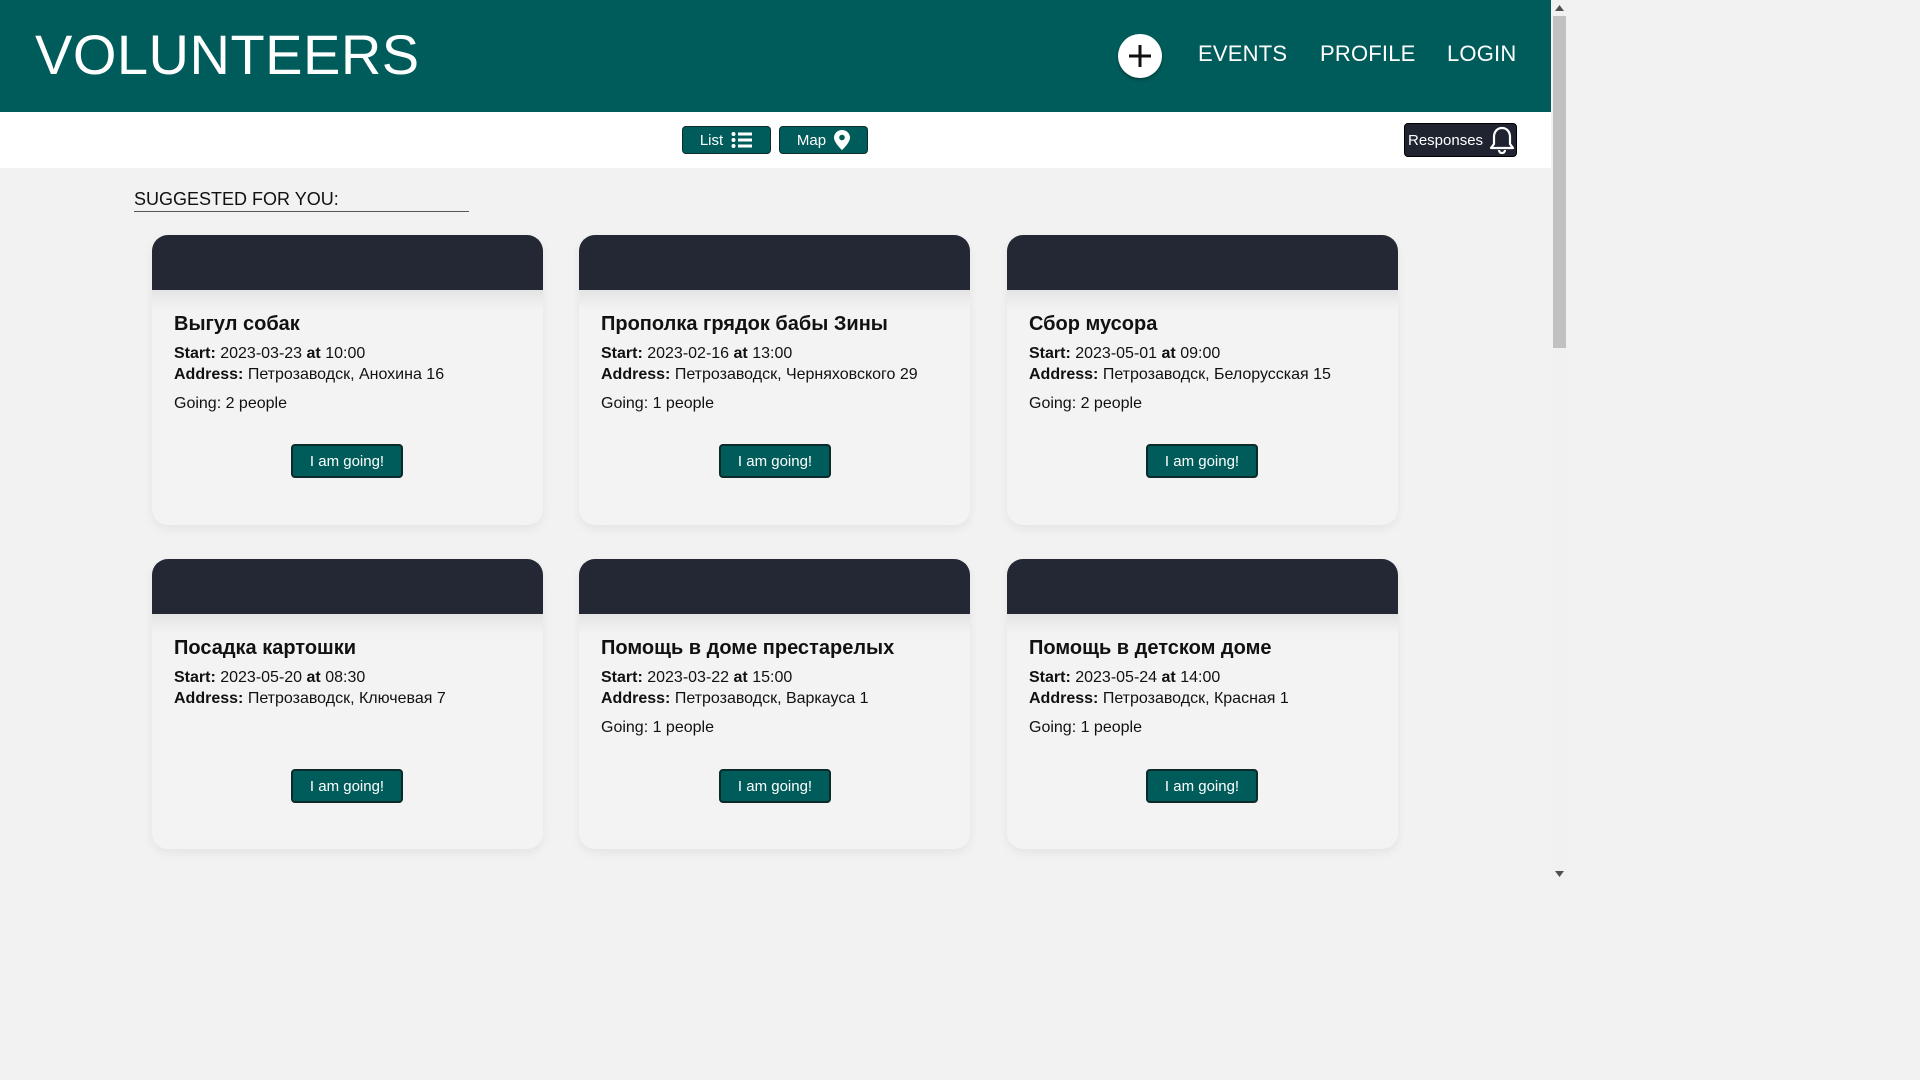 Image resolution: width=1920 pixels, height=1080 pixels. I want to click on chevron-down-icon, so click(1559, 873).